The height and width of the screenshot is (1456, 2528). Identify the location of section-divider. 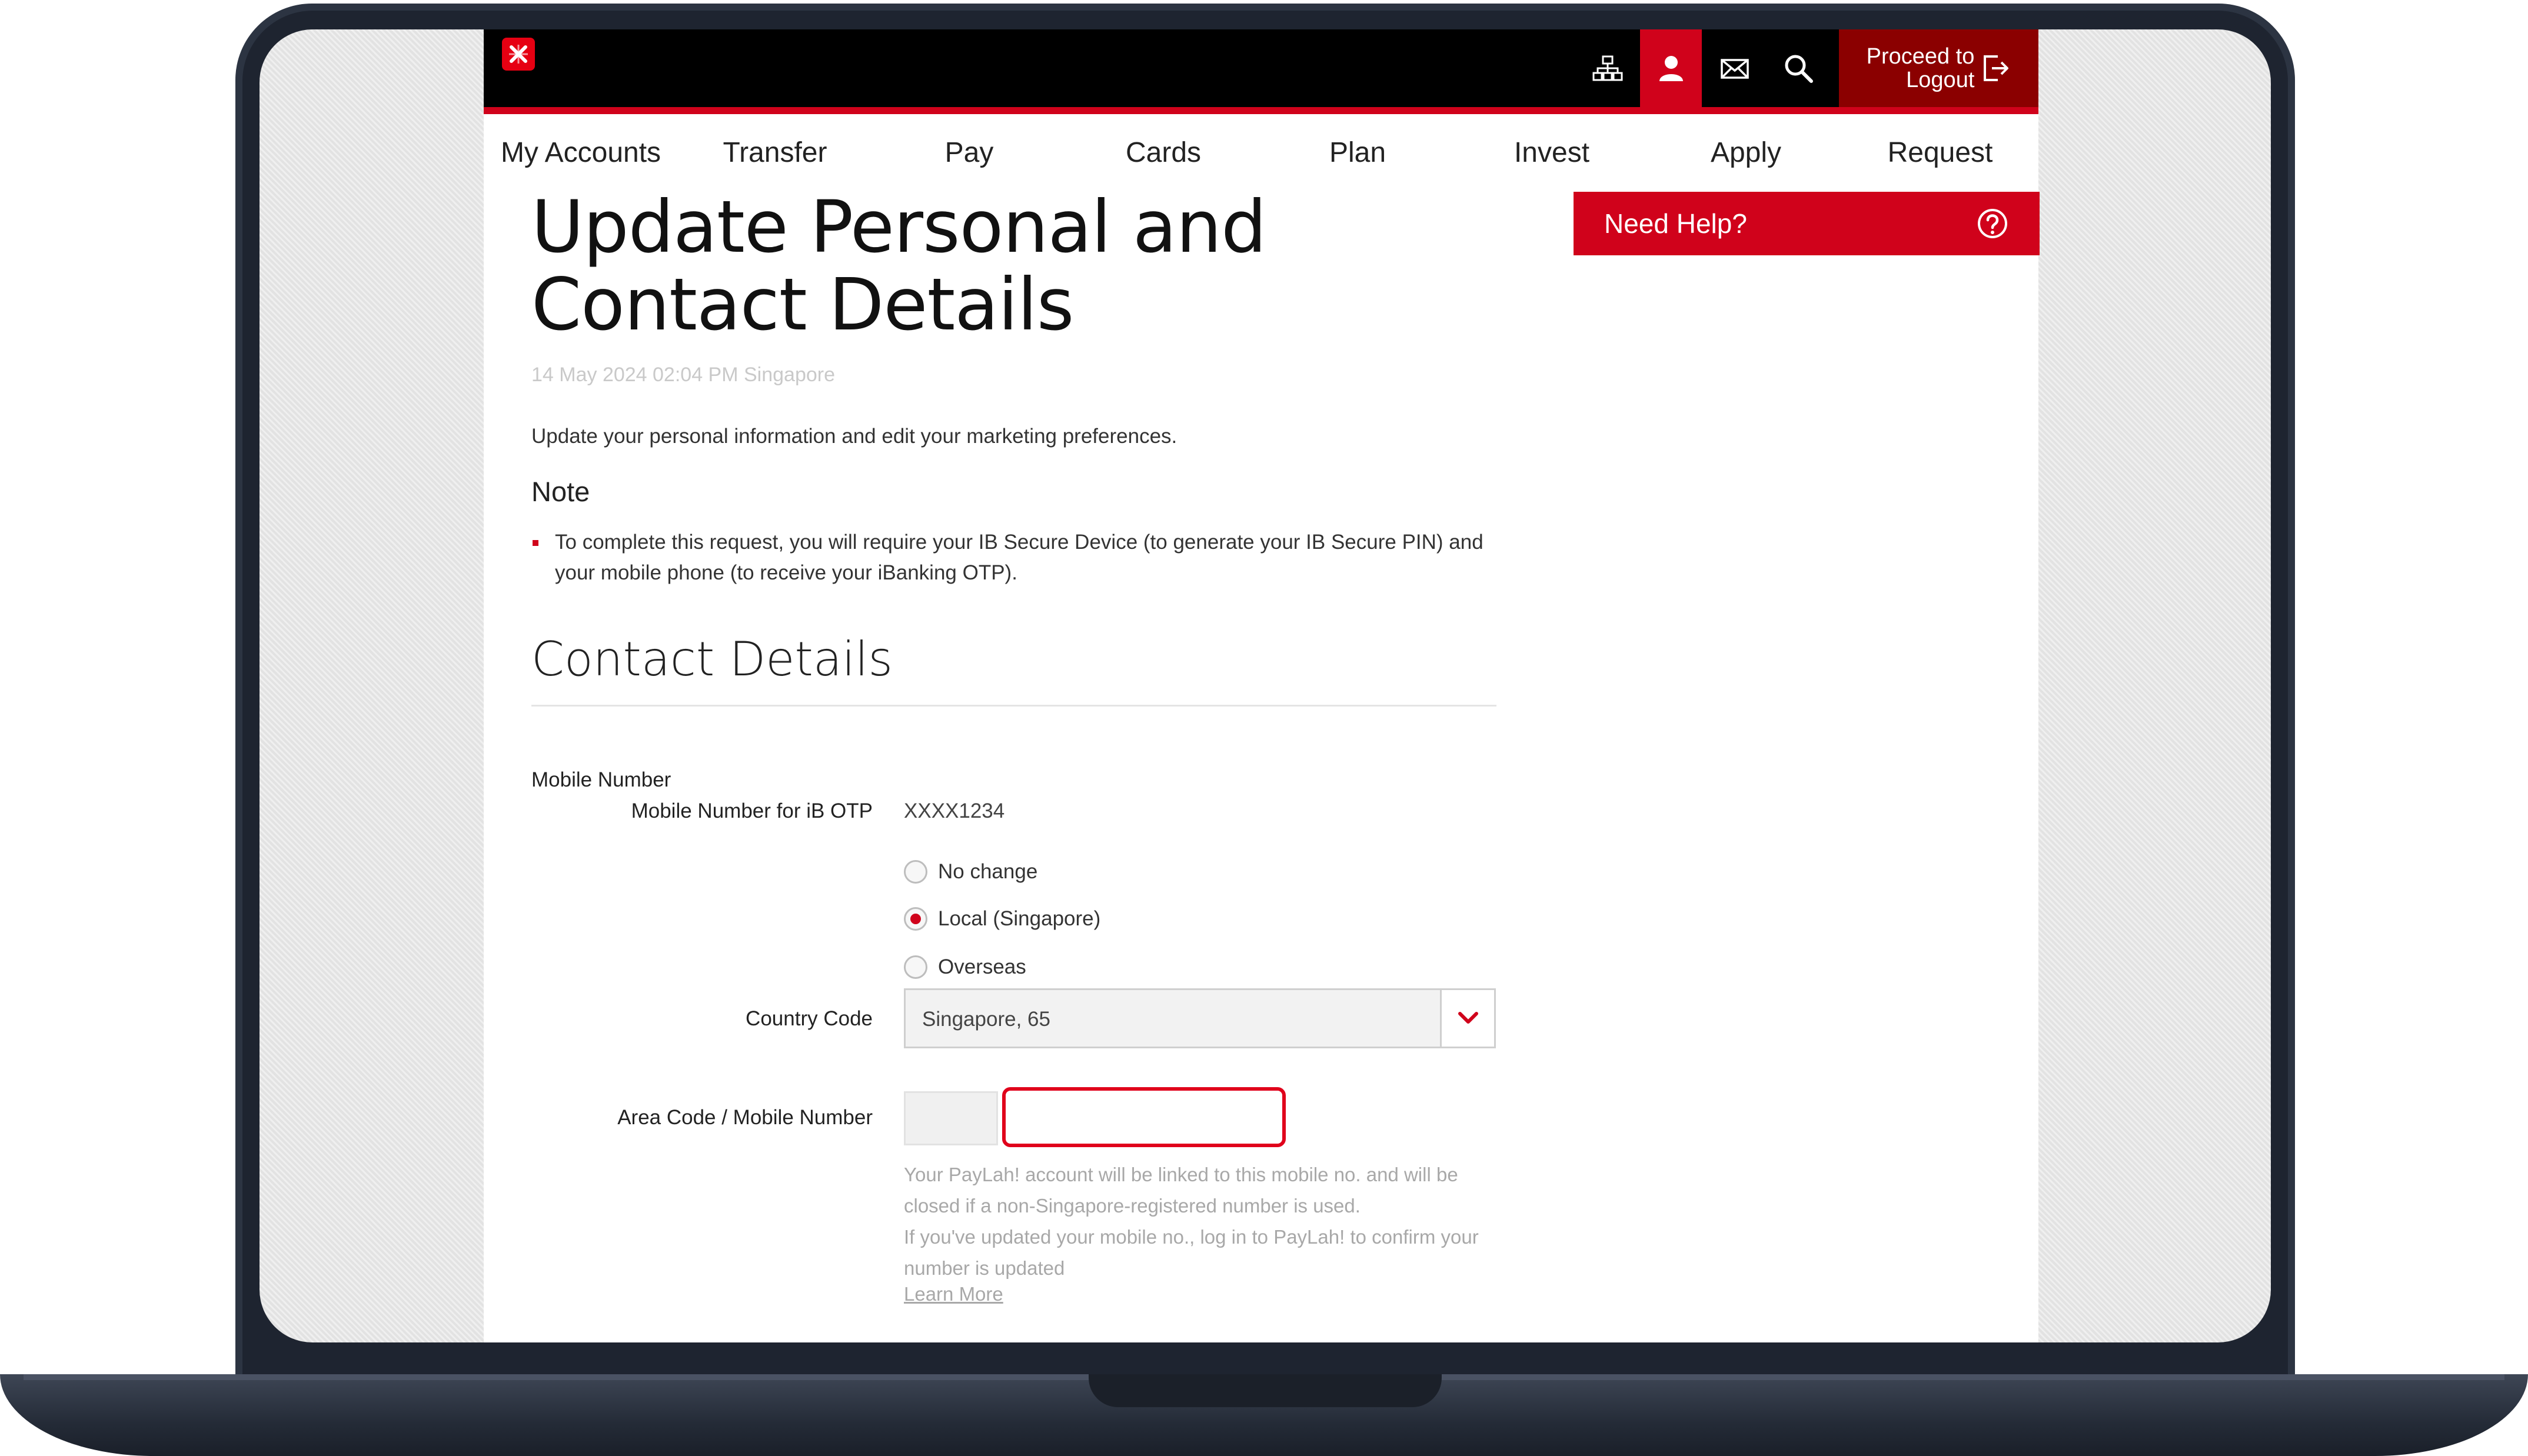
(1013, 706).